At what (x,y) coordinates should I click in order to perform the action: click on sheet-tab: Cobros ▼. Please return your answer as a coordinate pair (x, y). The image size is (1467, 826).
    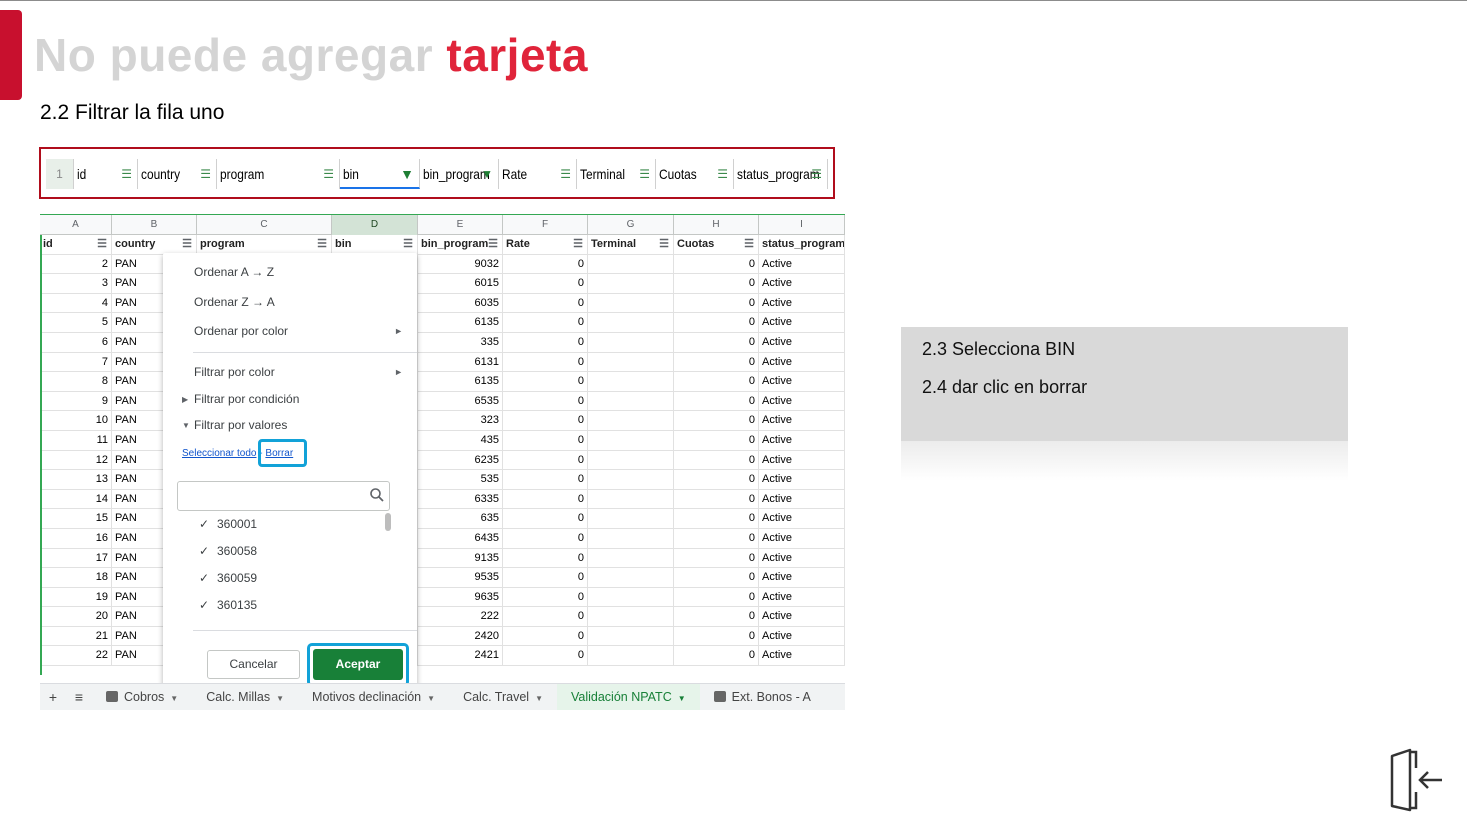
    Looking at the image, I should click on (142, 697).